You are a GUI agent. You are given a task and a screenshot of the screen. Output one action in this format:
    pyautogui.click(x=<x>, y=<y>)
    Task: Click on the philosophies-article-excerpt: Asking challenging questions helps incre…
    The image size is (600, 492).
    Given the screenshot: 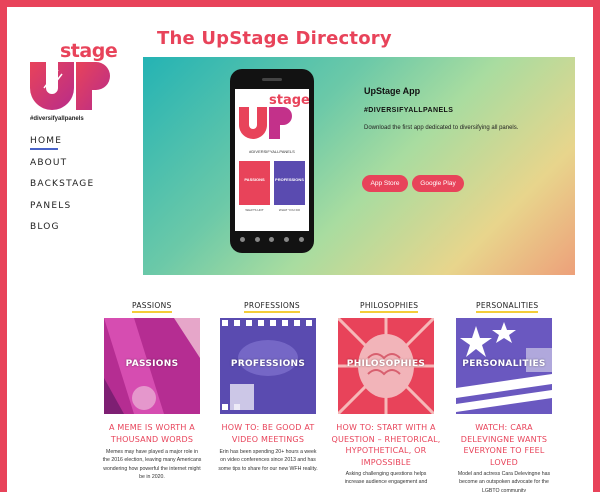 What is the action you would take?
    pyautogui.click(x=386, y=478)
    